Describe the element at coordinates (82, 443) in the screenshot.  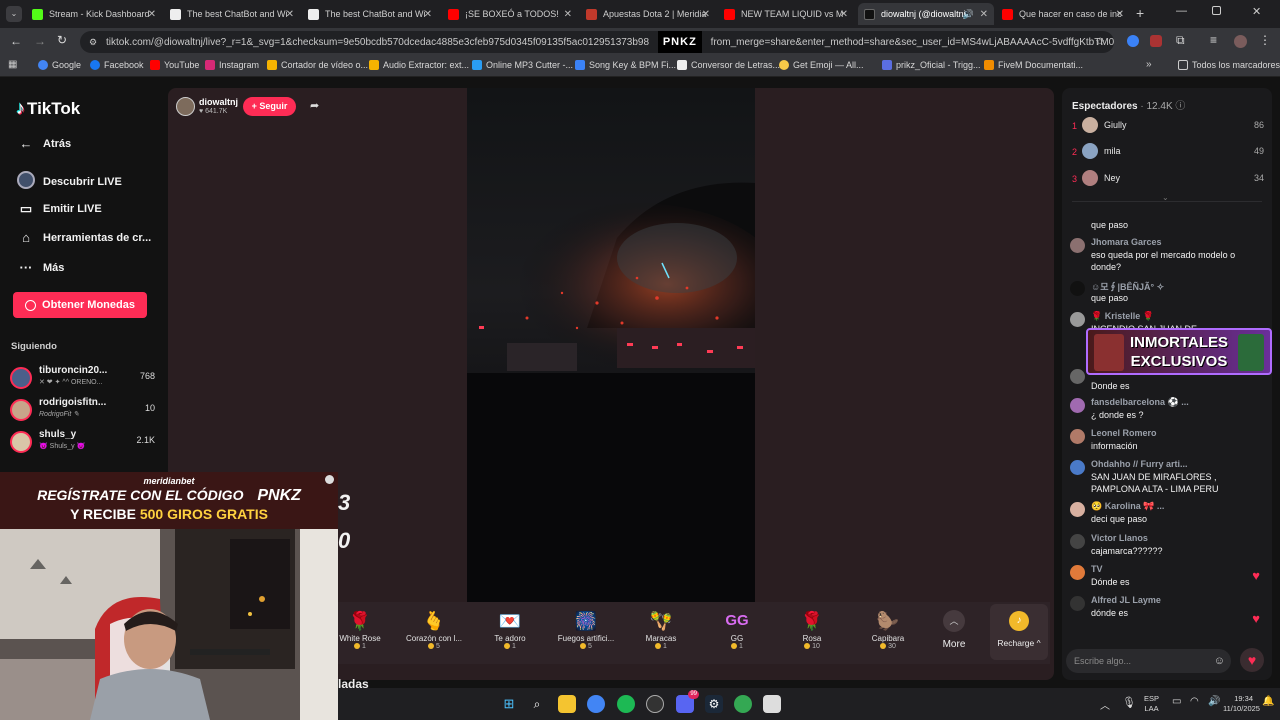
I see `following-item: shuls_y 😈 Shuls_y 😈 2.1K` at that location.